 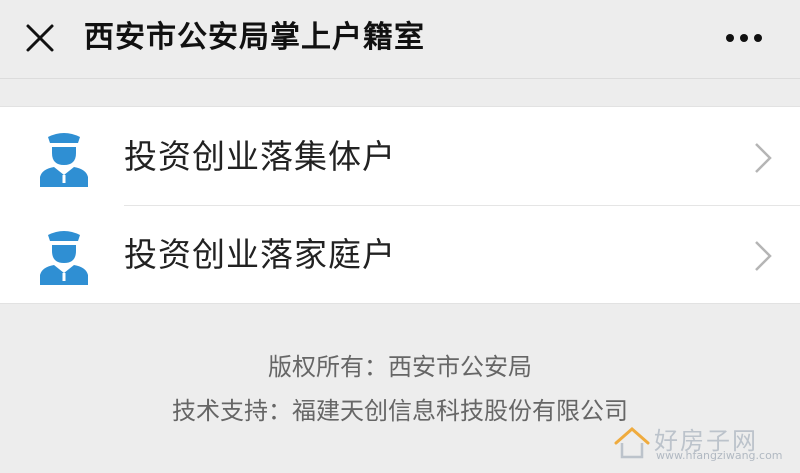 What do you see at coordinates (260, 254) in the screenshot?
I see `list-item-label: 投资创业落家庭户` at bounding box center [260, 254].